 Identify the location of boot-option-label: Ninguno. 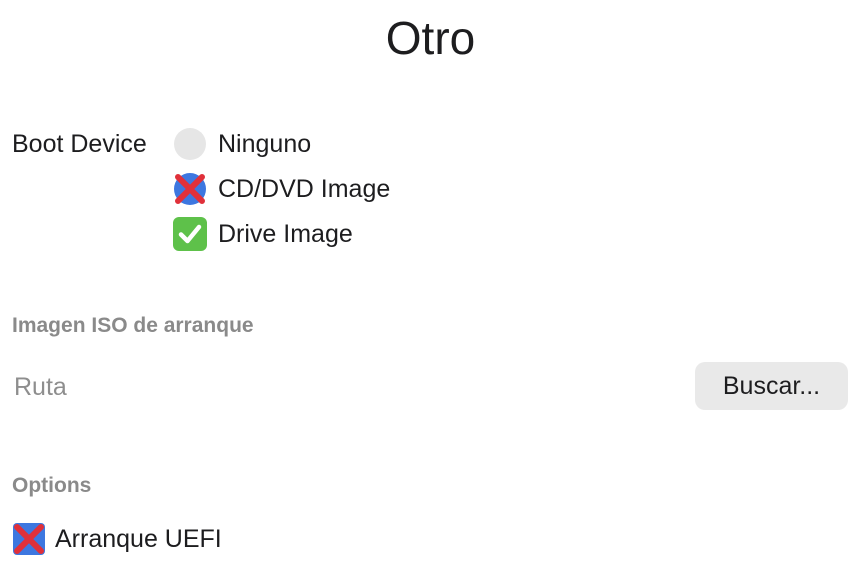
(265, 144).